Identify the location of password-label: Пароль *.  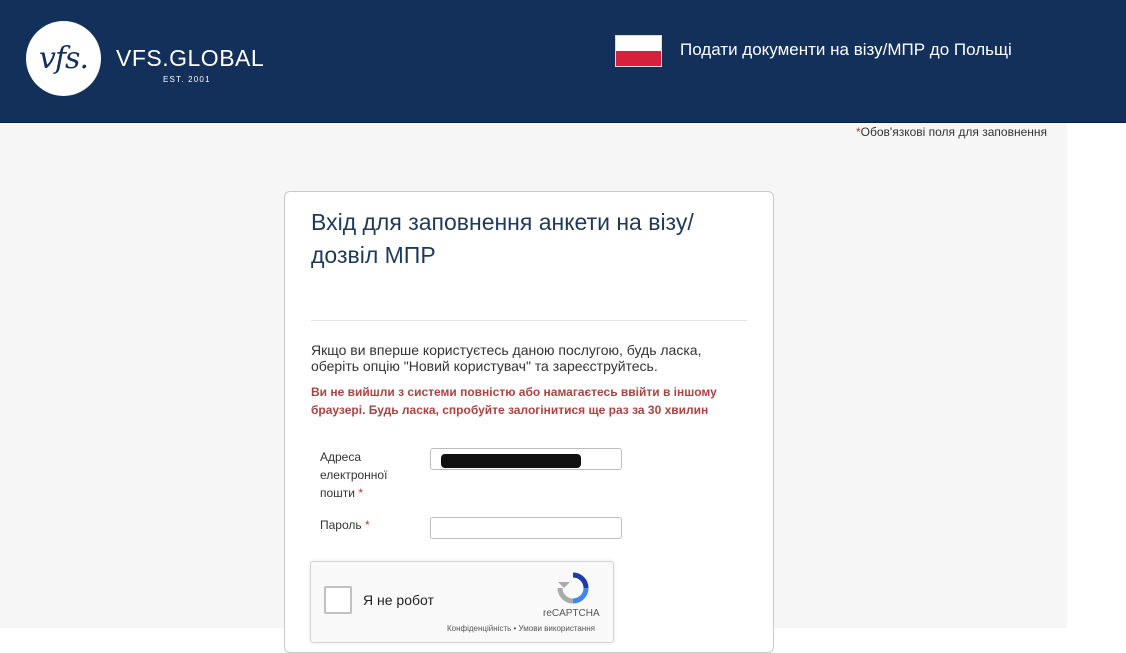
(365, 525).